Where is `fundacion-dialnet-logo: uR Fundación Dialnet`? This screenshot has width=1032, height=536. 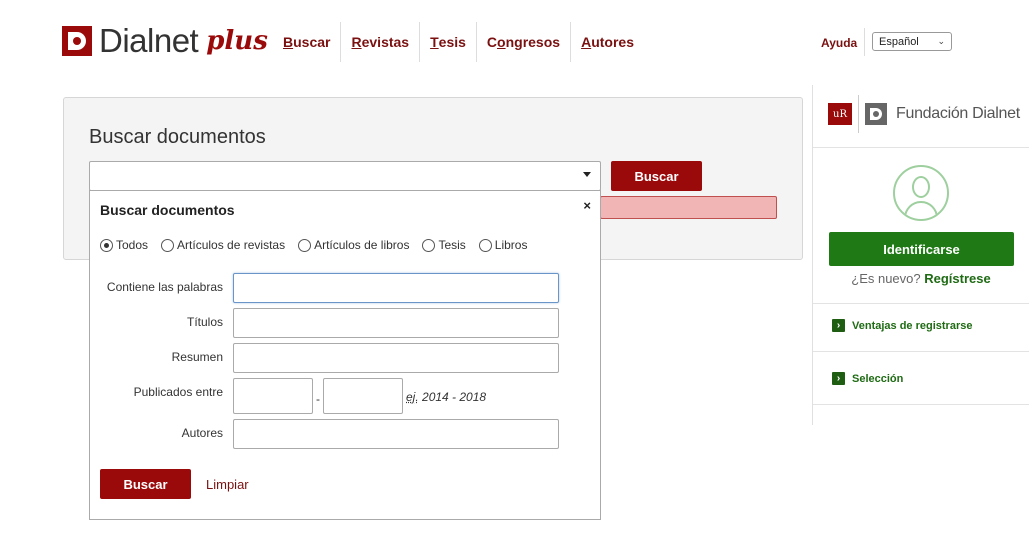
fundacion-dialnet-logo: uR Fundación Dialnet is located at coordinates (924, 114).